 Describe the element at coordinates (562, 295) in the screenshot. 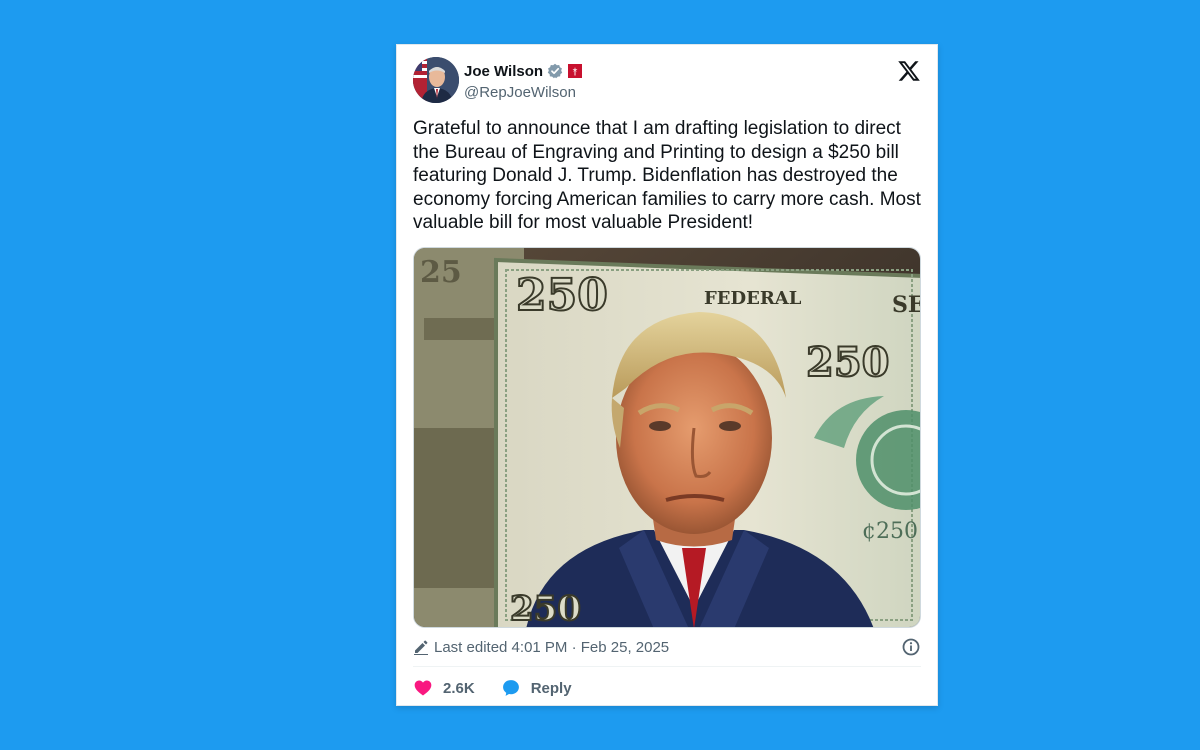

I see `bill-denomination-top: 250` at that location.